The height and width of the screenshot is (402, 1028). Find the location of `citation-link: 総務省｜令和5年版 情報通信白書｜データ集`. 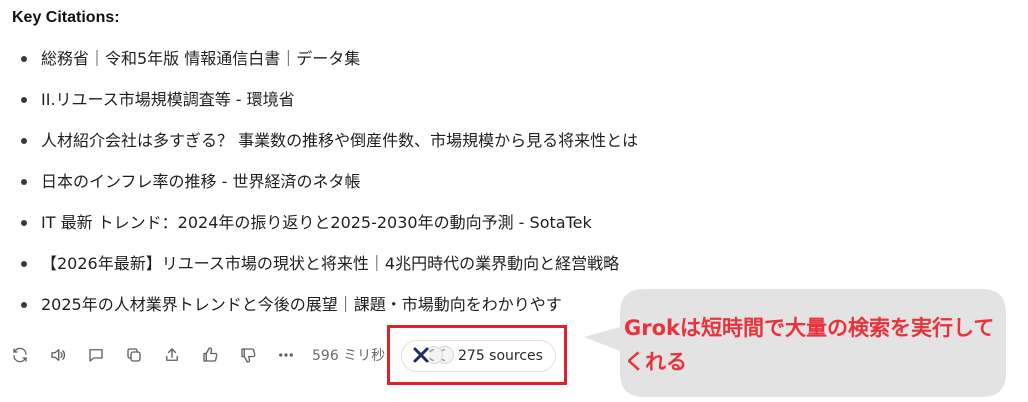

citation-link: 総務省｜令和5年版 情報通信白書｜データ集 is located at coordinates (319, 64).